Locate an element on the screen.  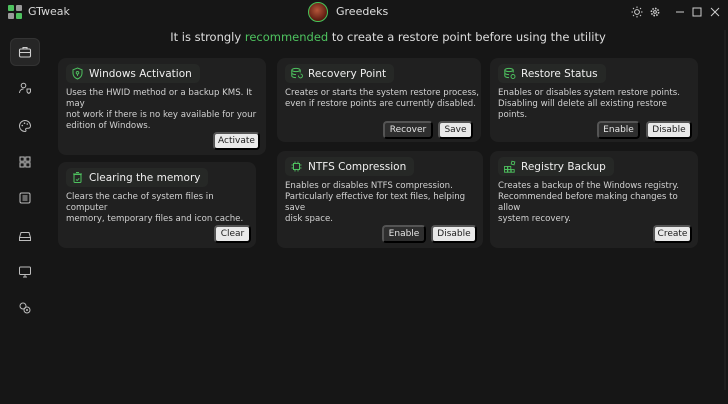
theme-toggle-icon is located at coordinates (637, 12).